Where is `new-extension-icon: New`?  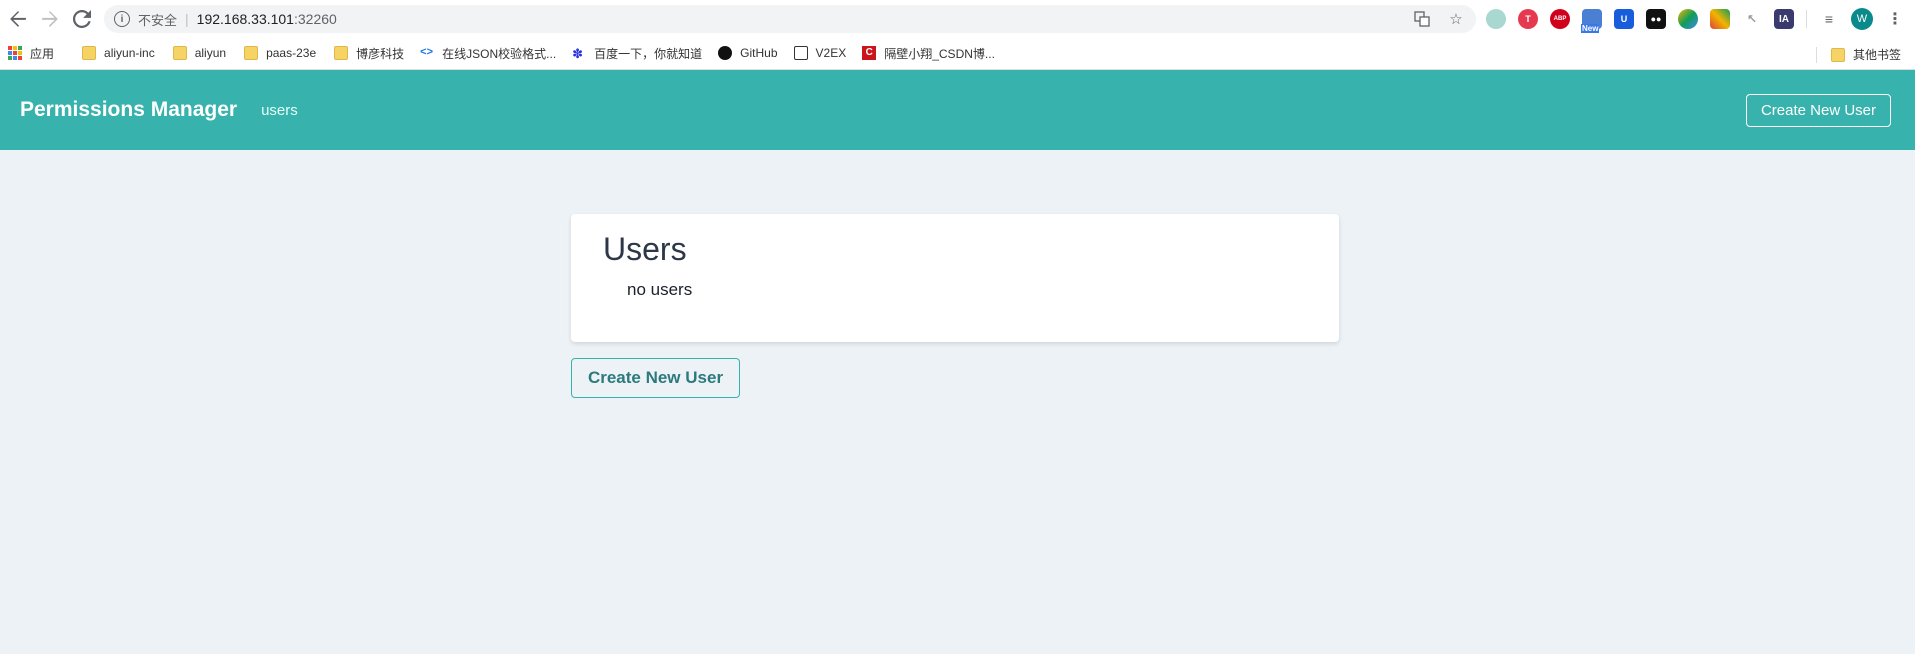
new-extension-icon: New is located at coordinates (1591, 21).